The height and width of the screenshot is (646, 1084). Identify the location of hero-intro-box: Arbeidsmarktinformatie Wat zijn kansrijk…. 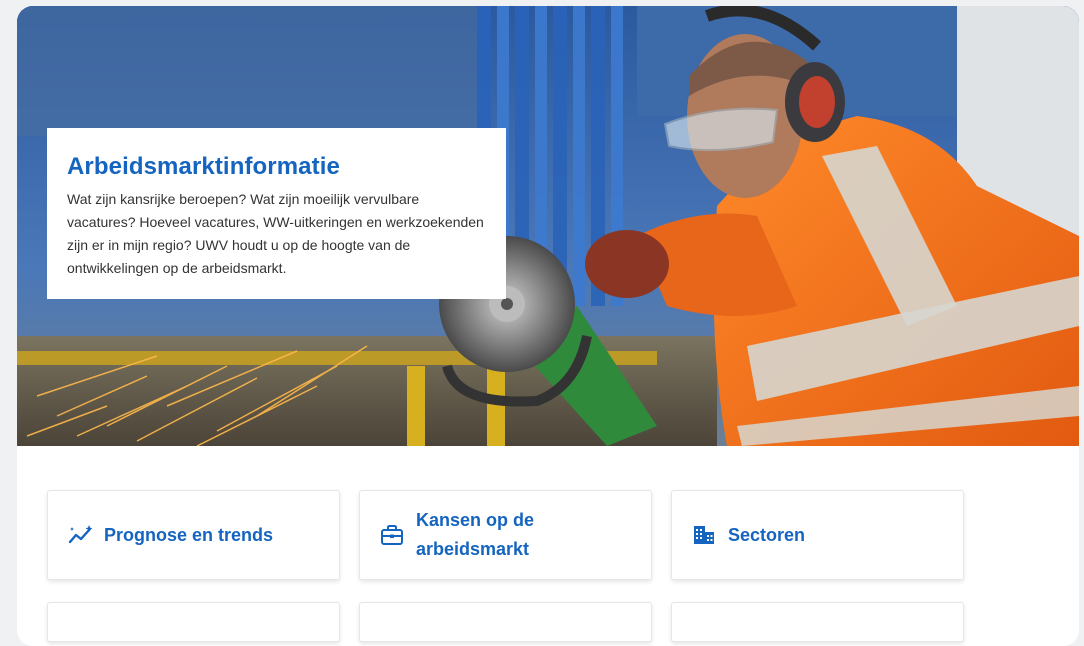
(276, 213).